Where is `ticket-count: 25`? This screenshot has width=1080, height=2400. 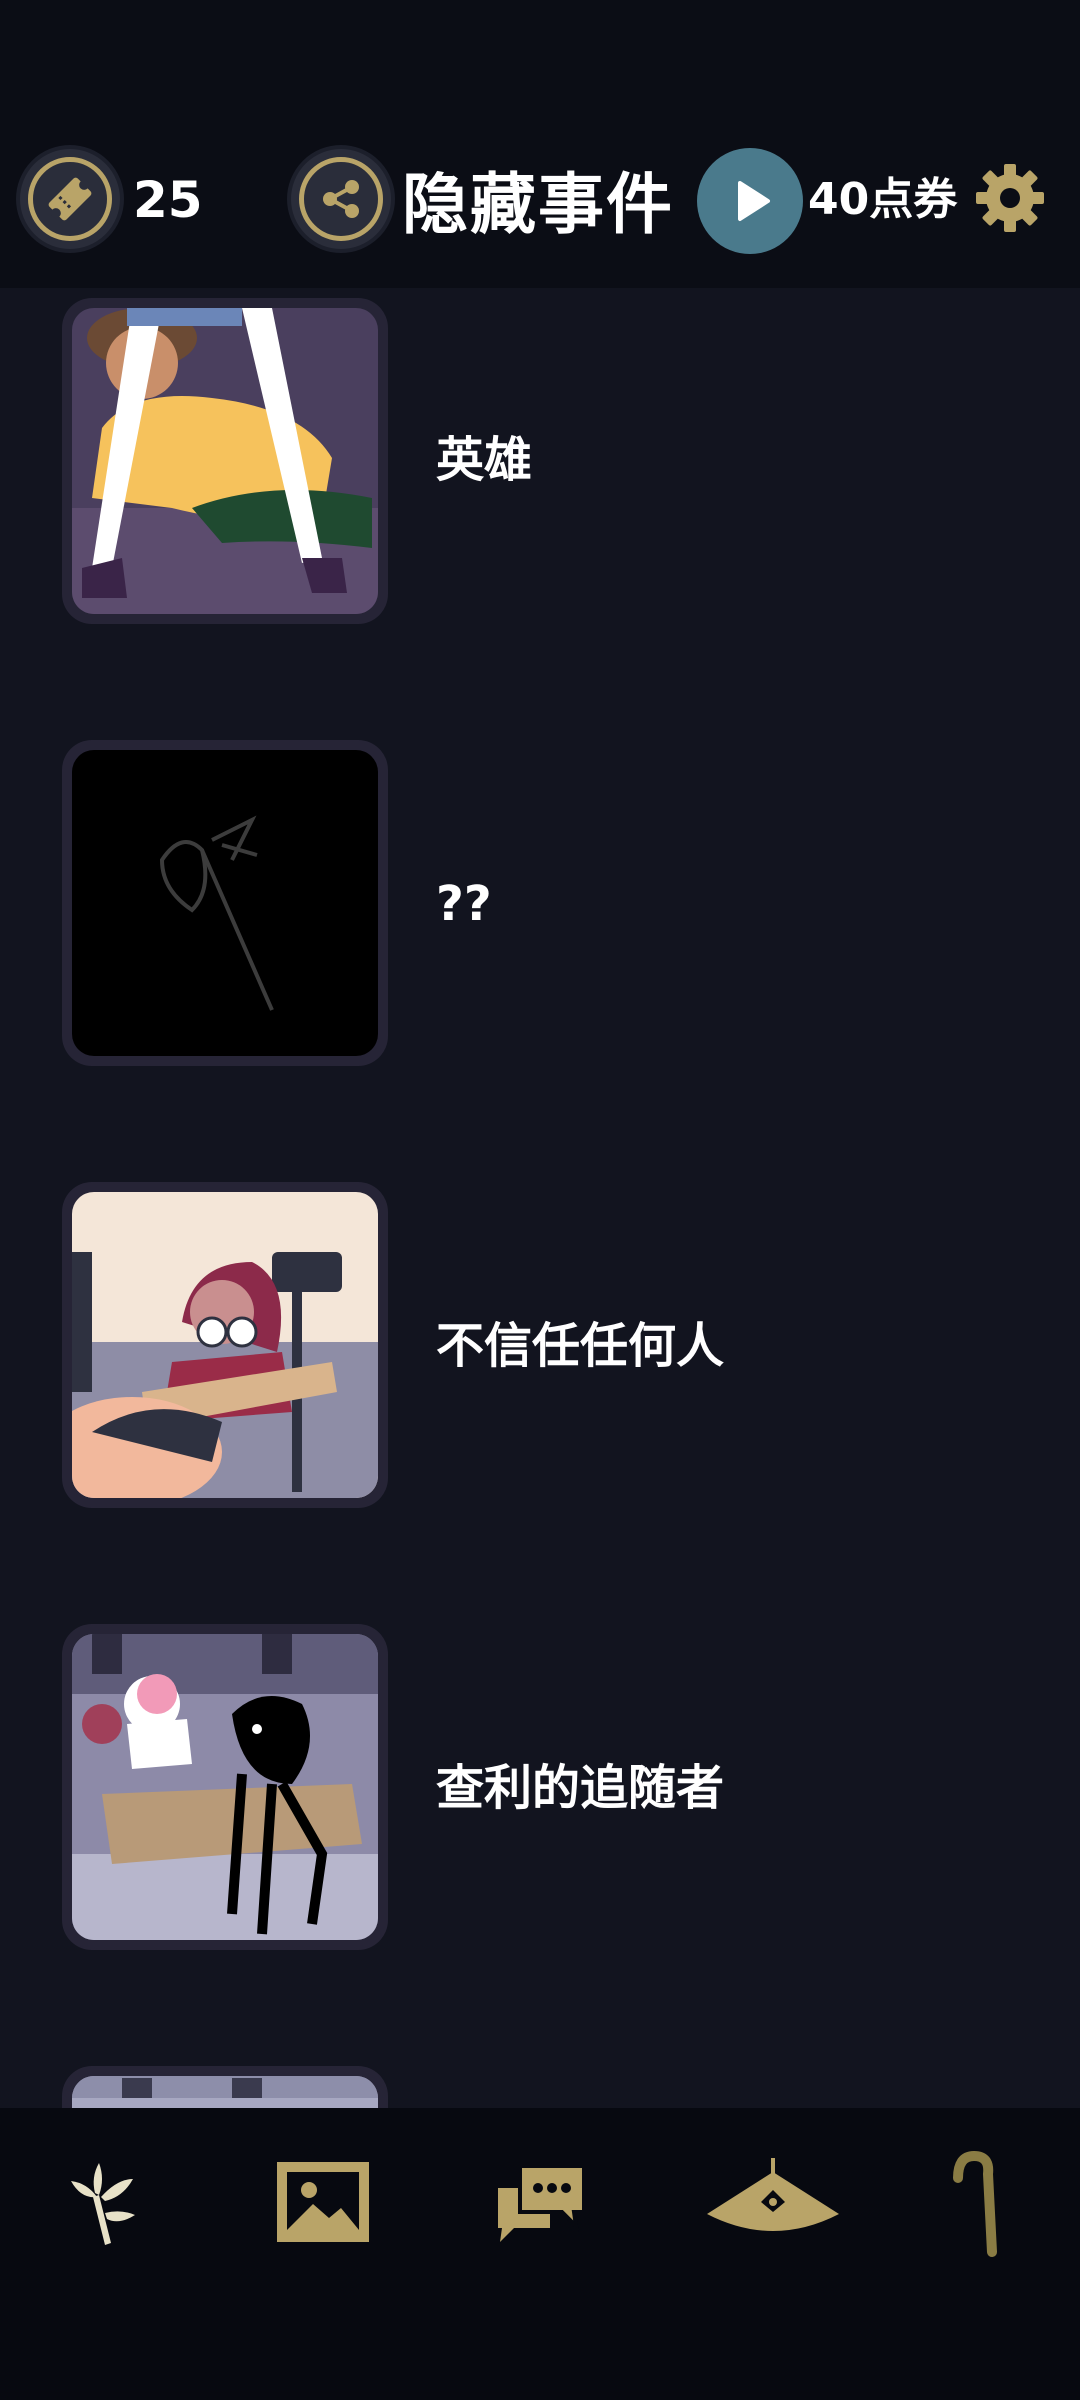
ticket-count: 25 is located at coordinates (168, 200).